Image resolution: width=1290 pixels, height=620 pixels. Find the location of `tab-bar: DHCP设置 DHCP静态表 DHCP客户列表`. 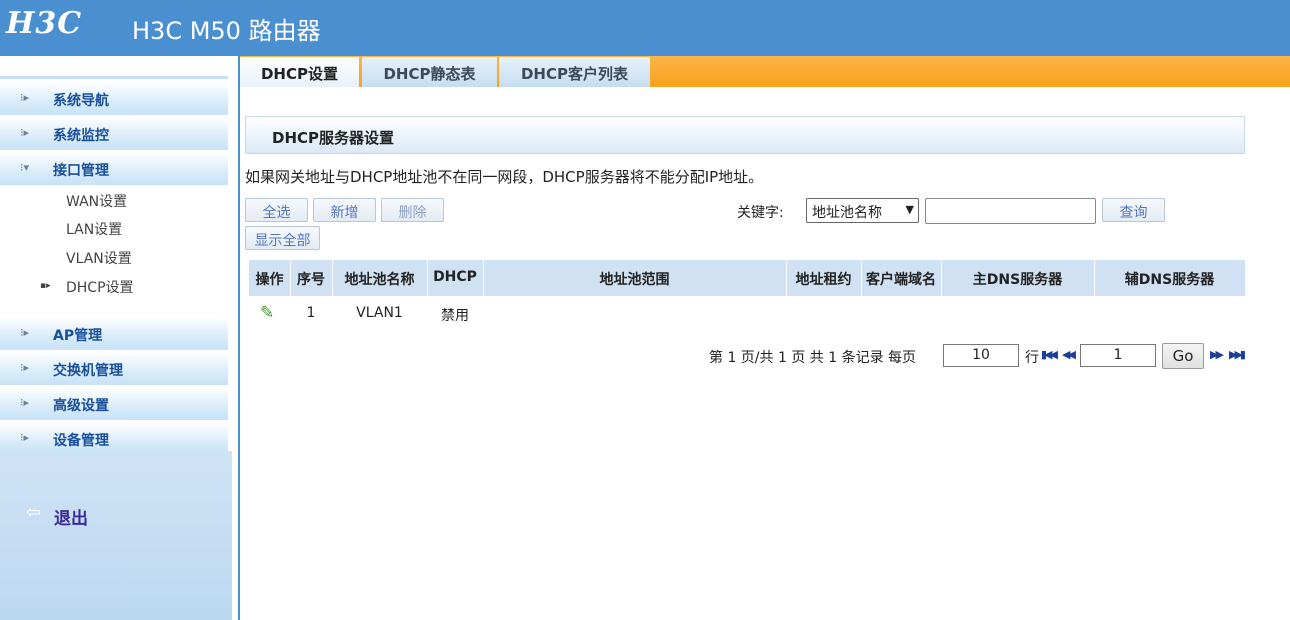

tab-bar: DHCP设置 DHCP静态表 DHCP客户列表 is located at coordinates (765, 71).